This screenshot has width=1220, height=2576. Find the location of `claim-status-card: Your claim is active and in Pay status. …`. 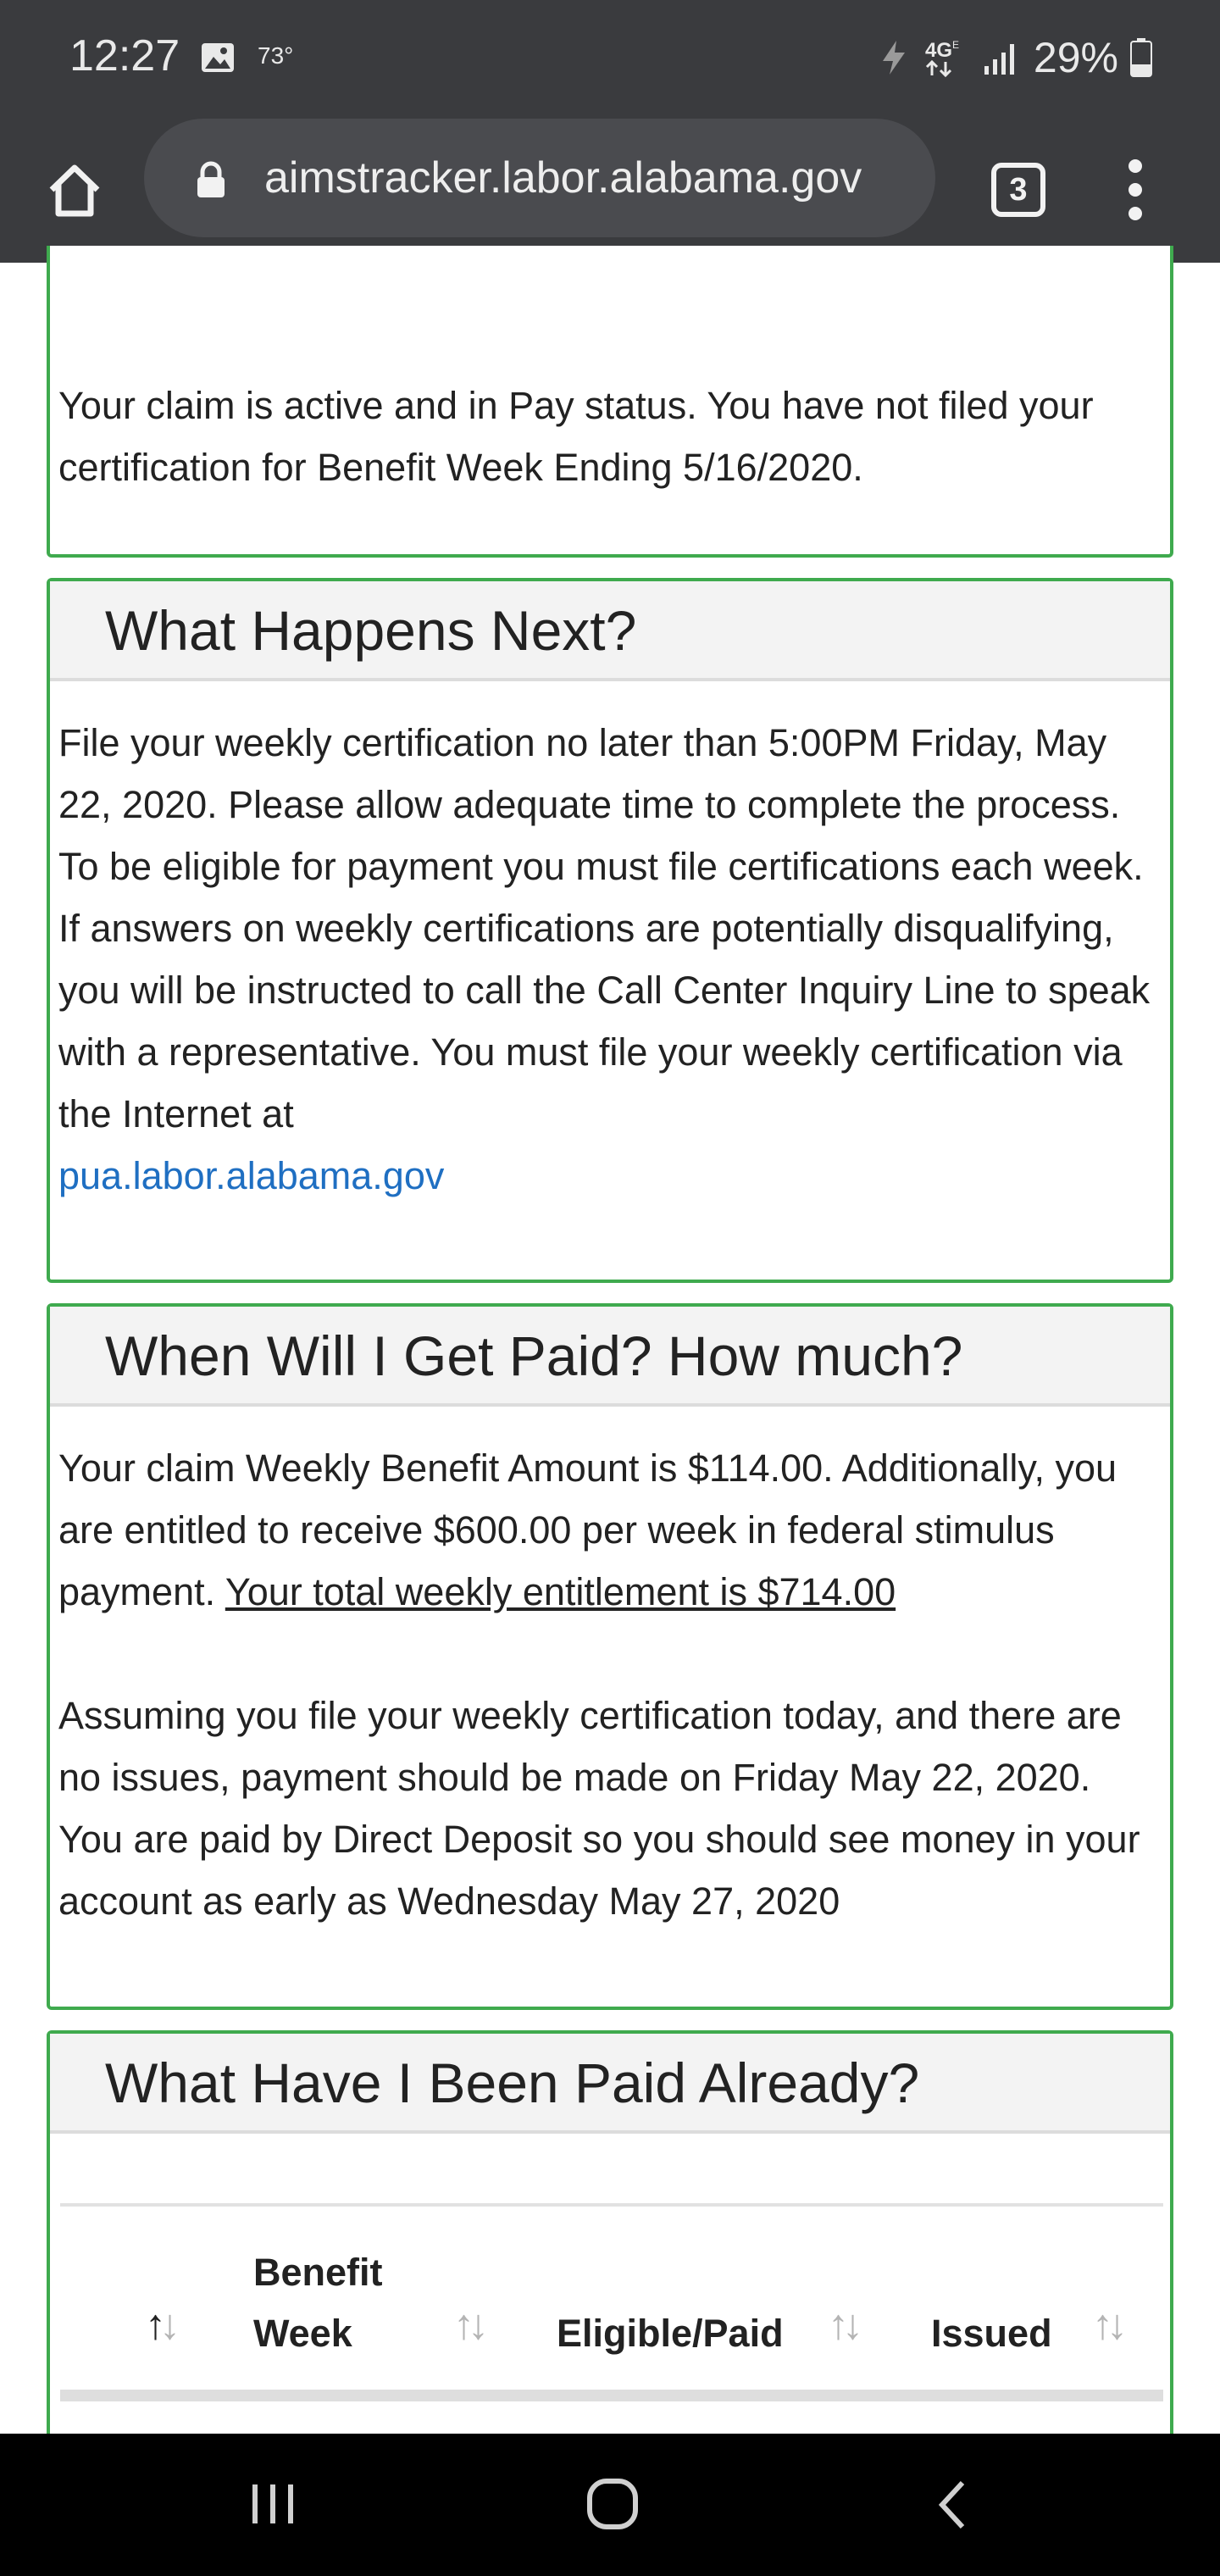

claim-status-card: Your claim is active and in Pay status. … is located at coordinates (610, 402).